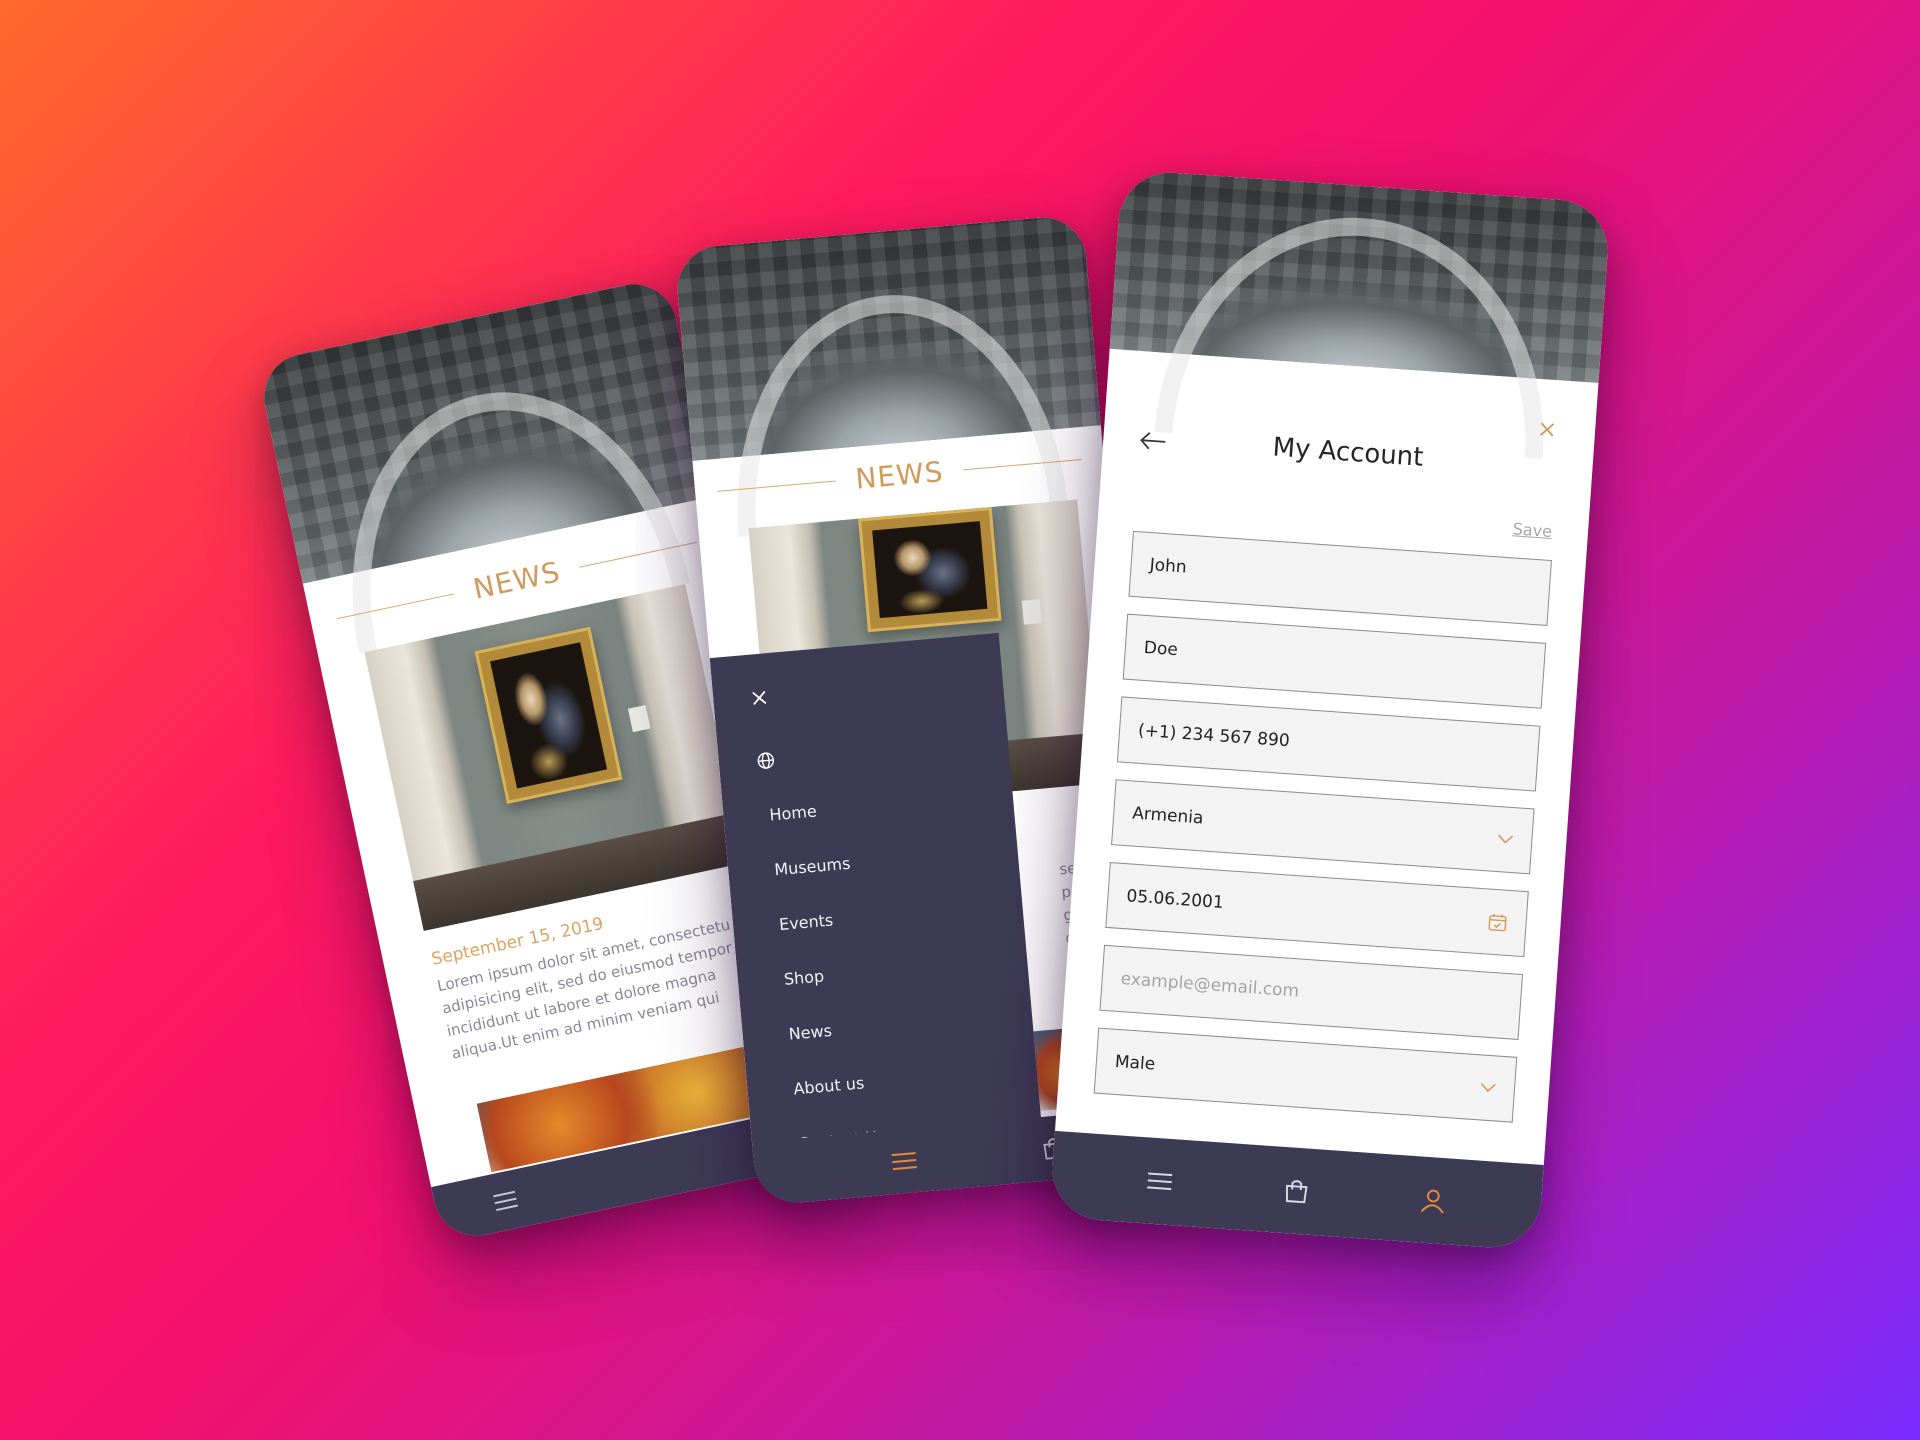 The height and width of the screenshot is (1440, 1920). I want to click on gender-value: Male, so click(1135, 1063).